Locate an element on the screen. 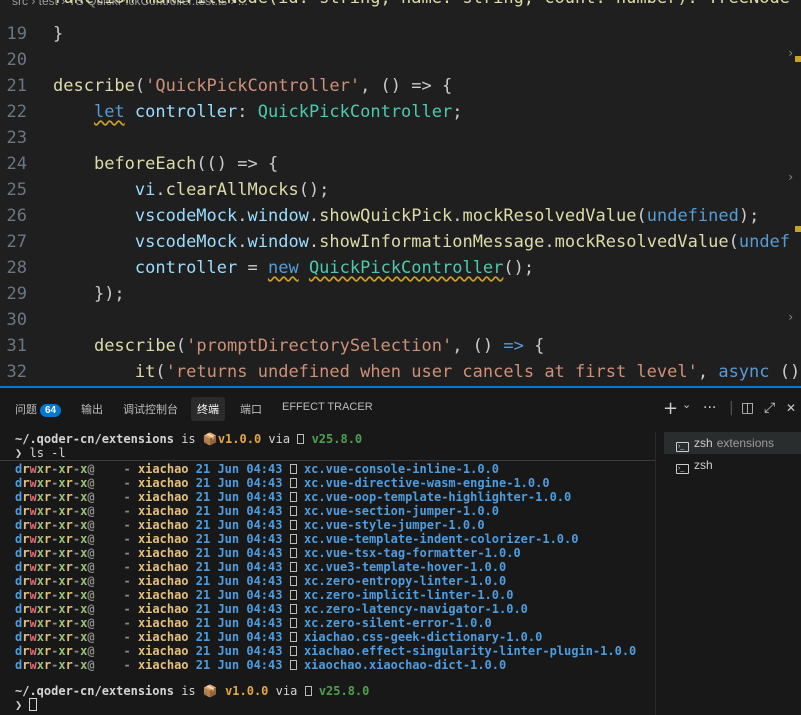 Image resolution: width=801 pixels, height=715 pixels. terminal-sticky-divider is located at coordinates (327, 460).